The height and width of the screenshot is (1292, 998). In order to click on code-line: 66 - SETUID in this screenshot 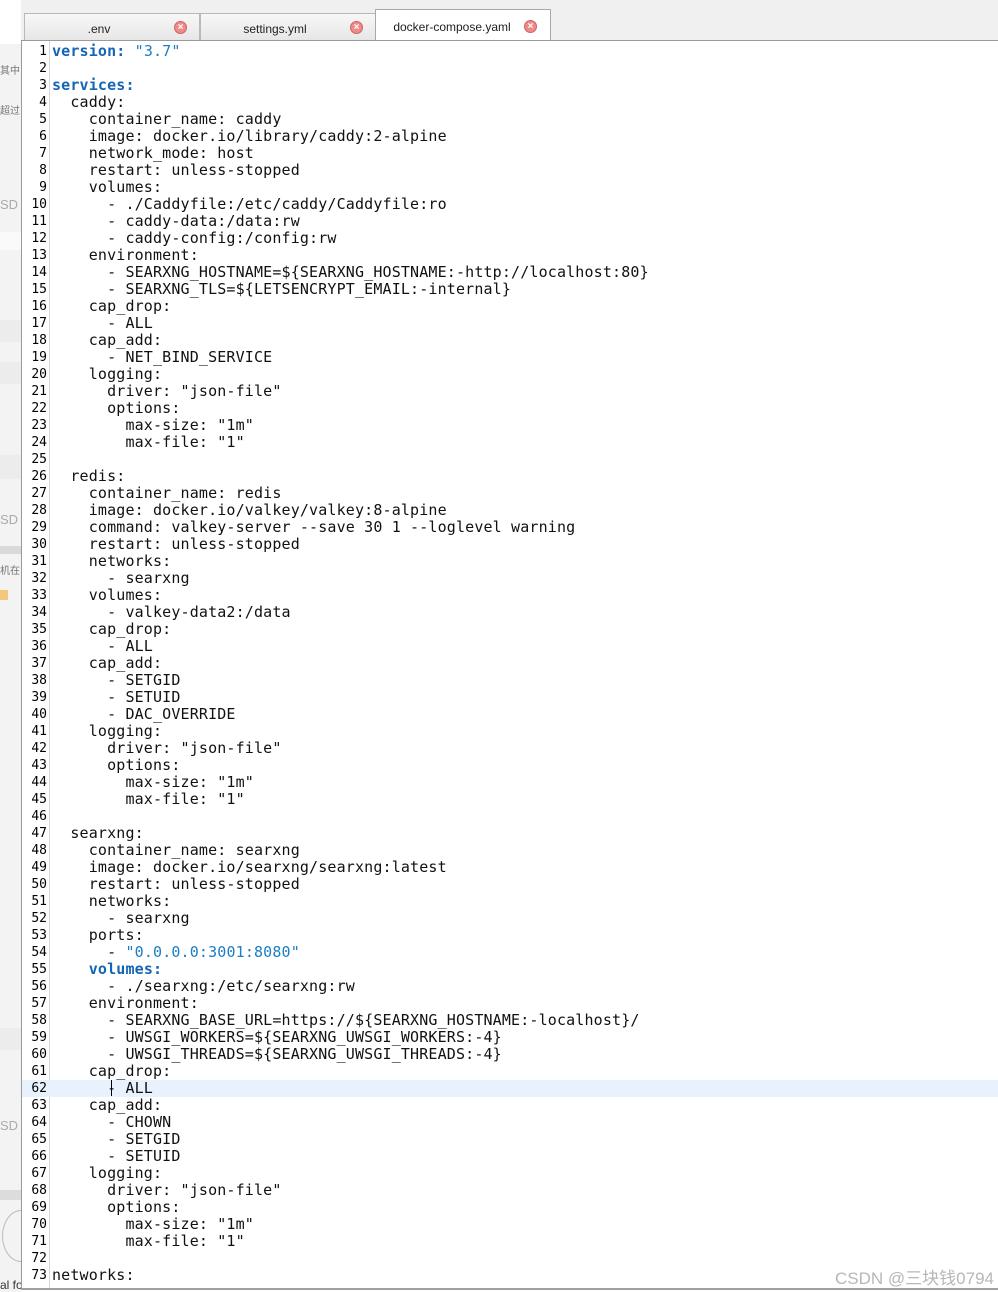, I will do `click(510, 1156)`.